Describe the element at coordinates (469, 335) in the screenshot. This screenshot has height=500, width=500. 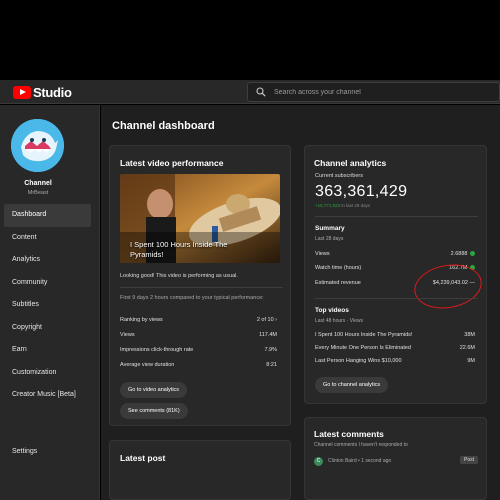
I see `top-video-views: 38M` at that location.